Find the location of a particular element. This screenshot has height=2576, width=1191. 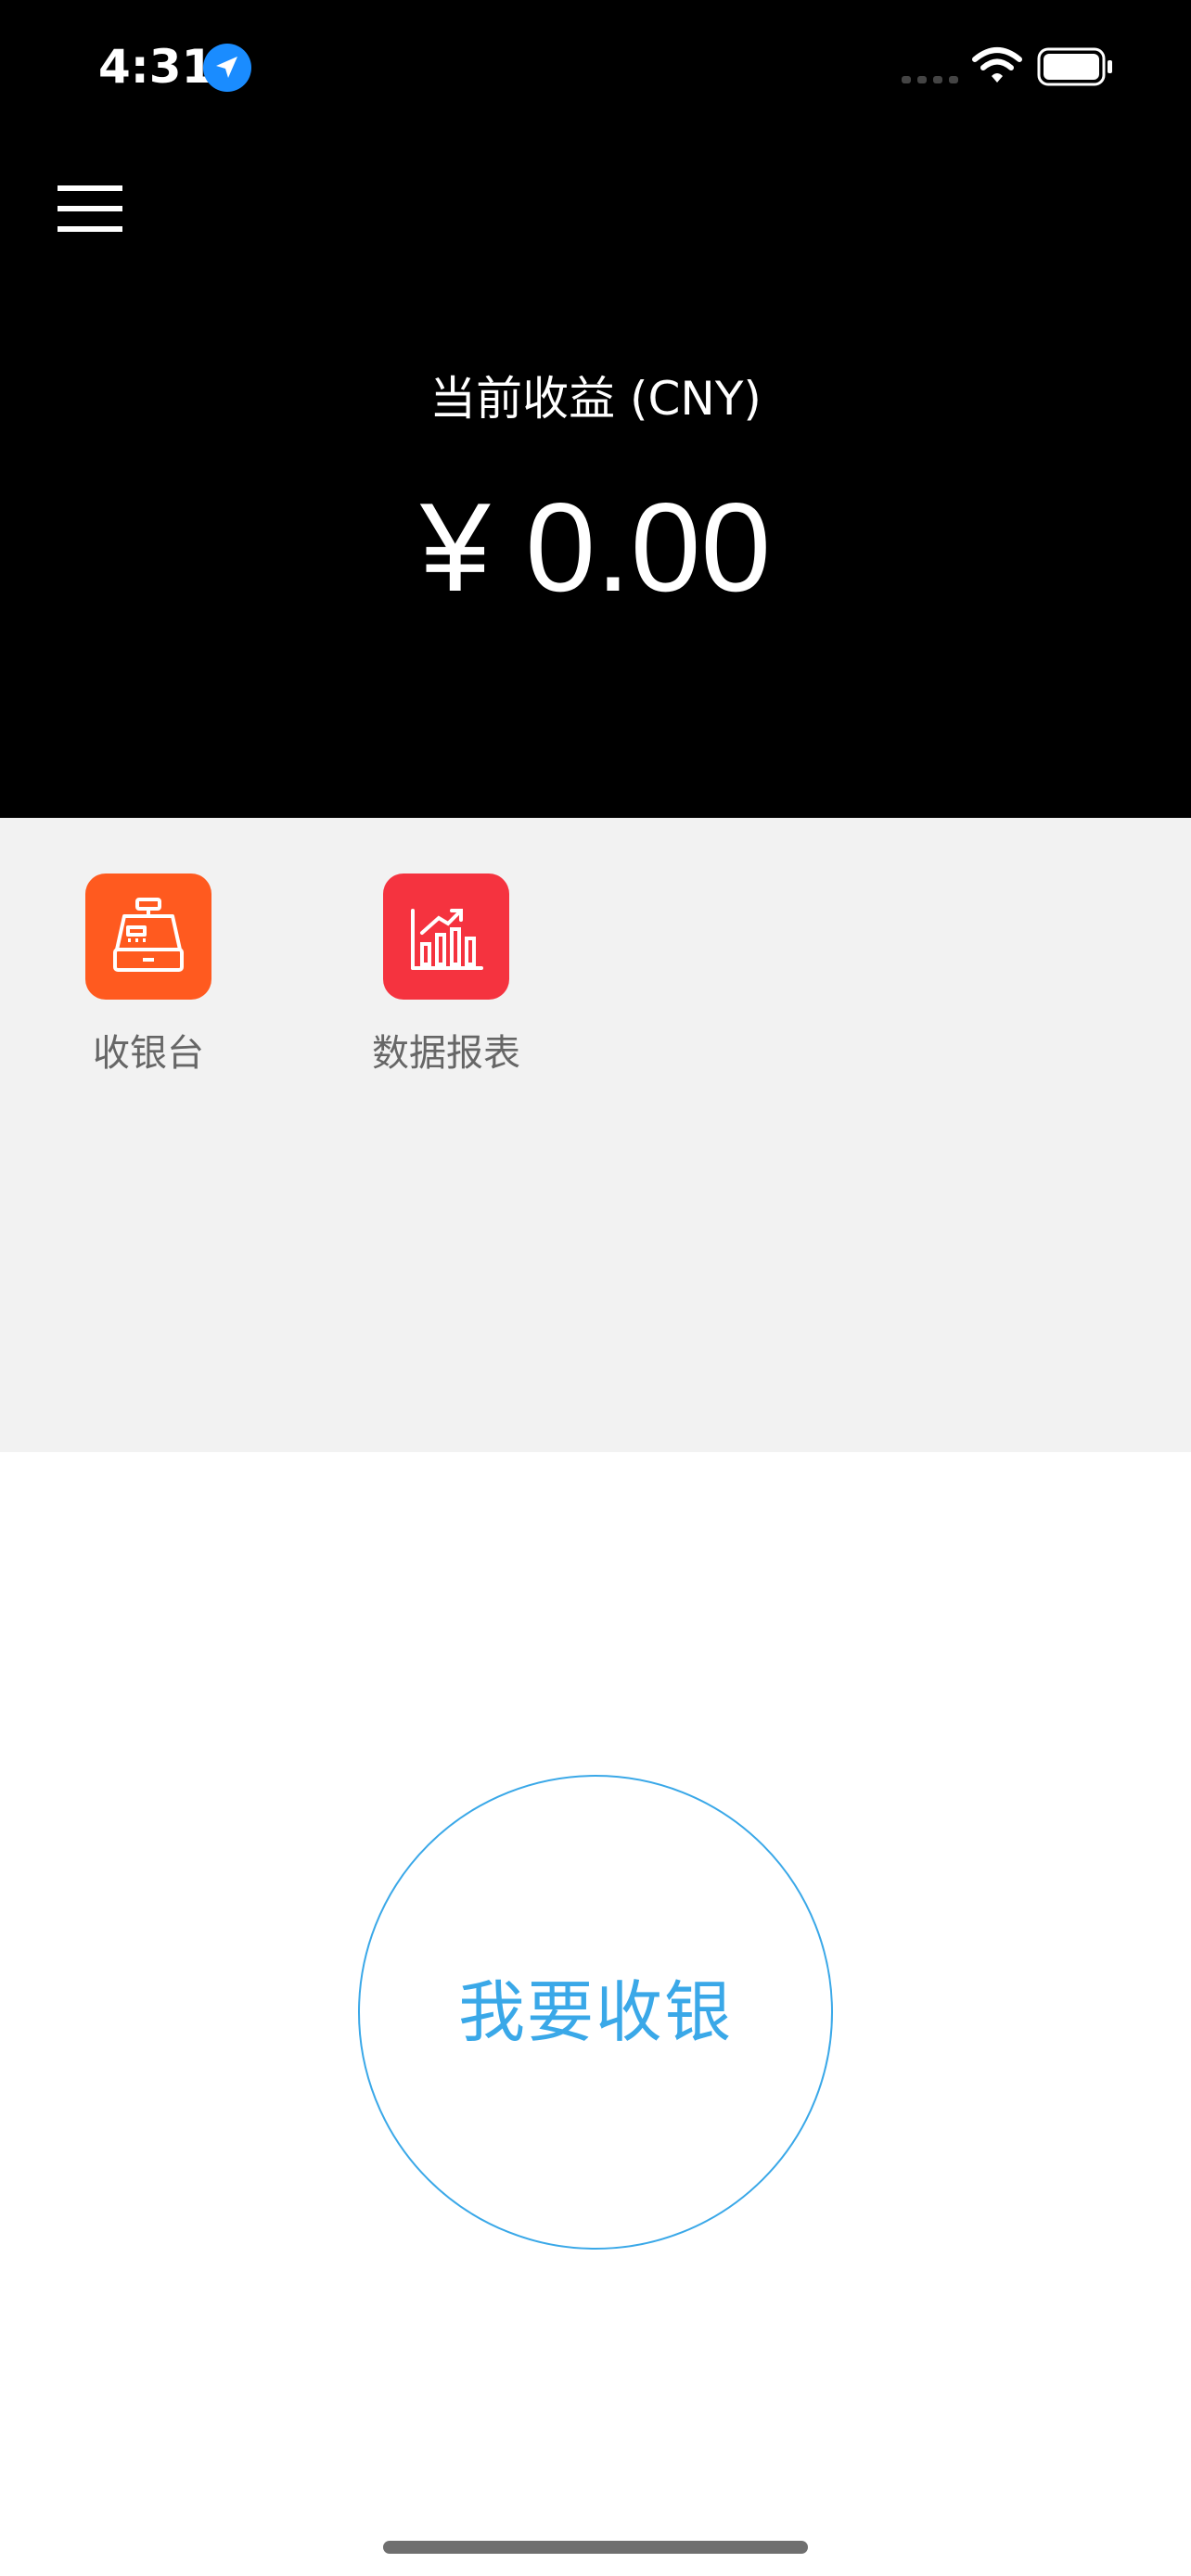

start-checkout-label: 我要收银 is located at coordinates (595, 2012).